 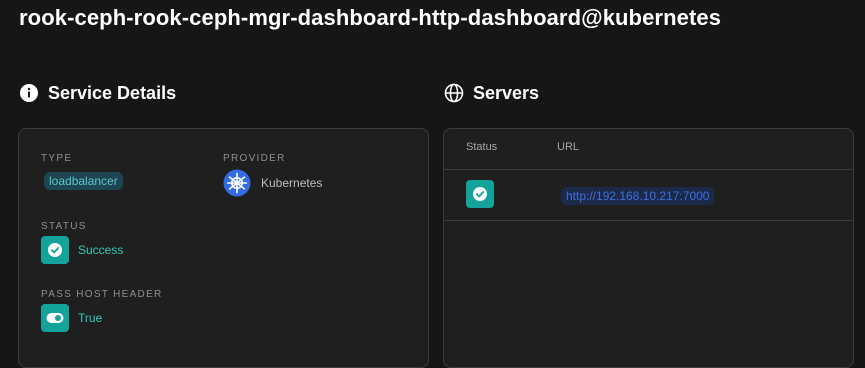 What do you see at coordinates (506, 92) in the screenshot?
I see `servers-title: Servers` at bounding box center [506, 92].